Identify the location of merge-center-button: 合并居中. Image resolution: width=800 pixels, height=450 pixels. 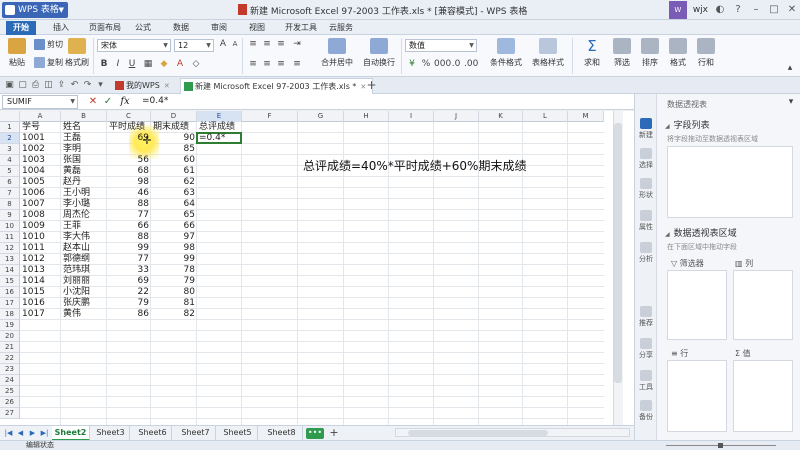
(337, 53).